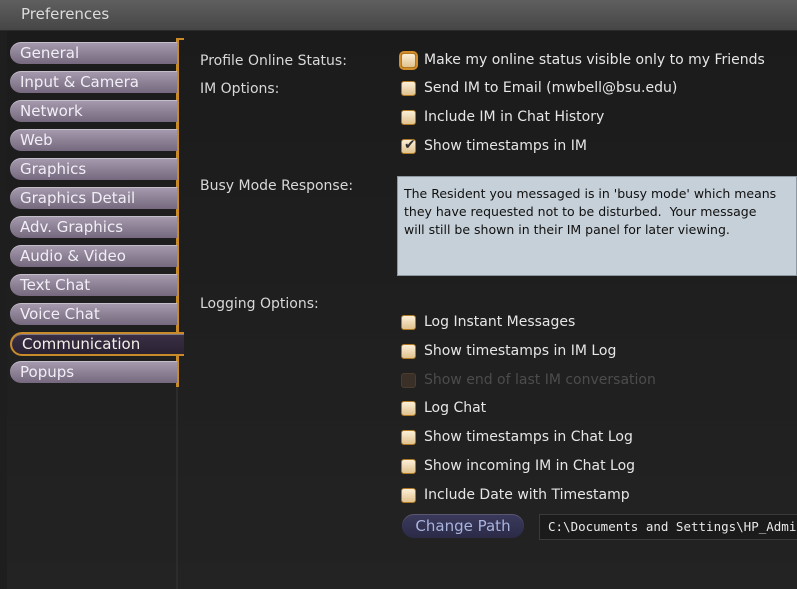 This screenshot has height=589, width=797. I want to click on checkbox-show-timestamps-chat-log, so click(408, 437).